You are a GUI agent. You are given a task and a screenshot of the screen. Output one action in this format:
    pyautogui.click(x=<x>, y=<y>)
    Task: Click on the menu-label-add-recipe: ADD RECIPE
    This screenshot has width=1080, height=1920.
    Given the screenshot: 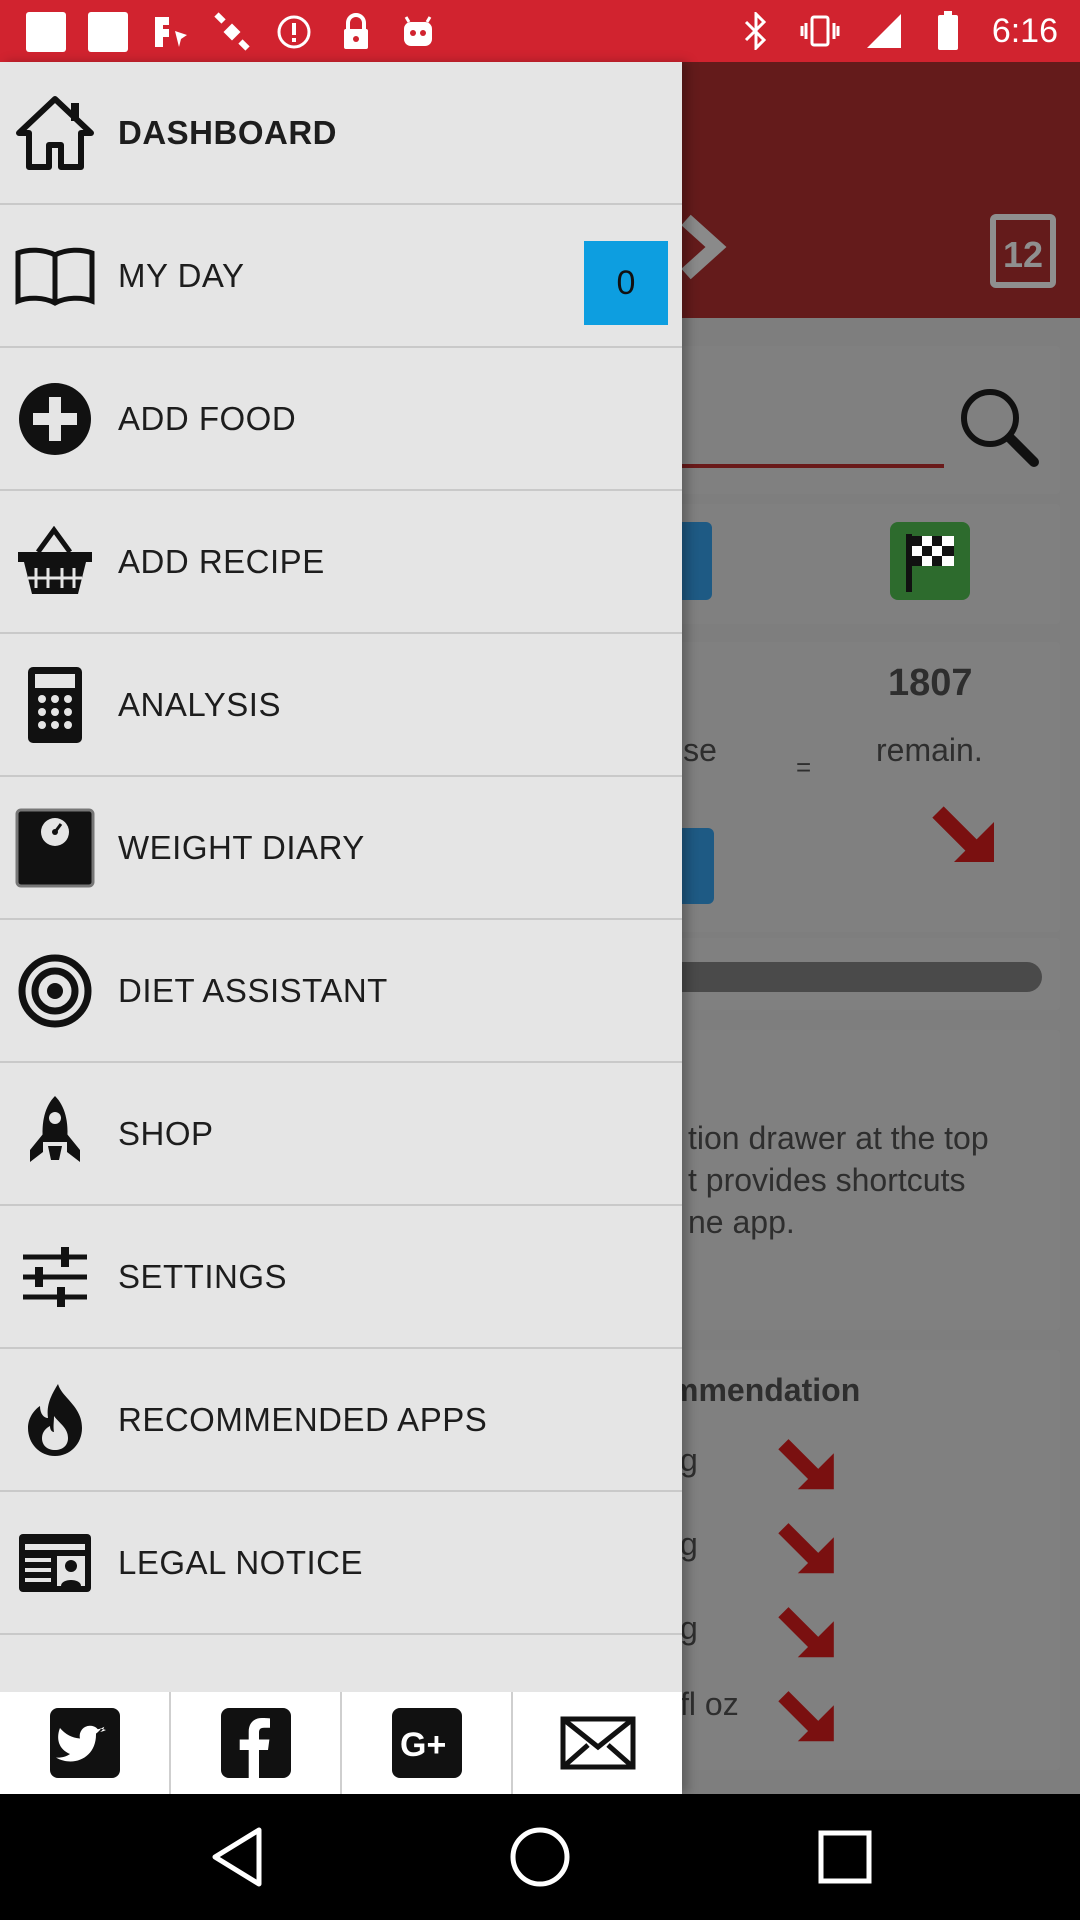 What is the action you would take?
    pyautogui.click(x=221, y=561)
    